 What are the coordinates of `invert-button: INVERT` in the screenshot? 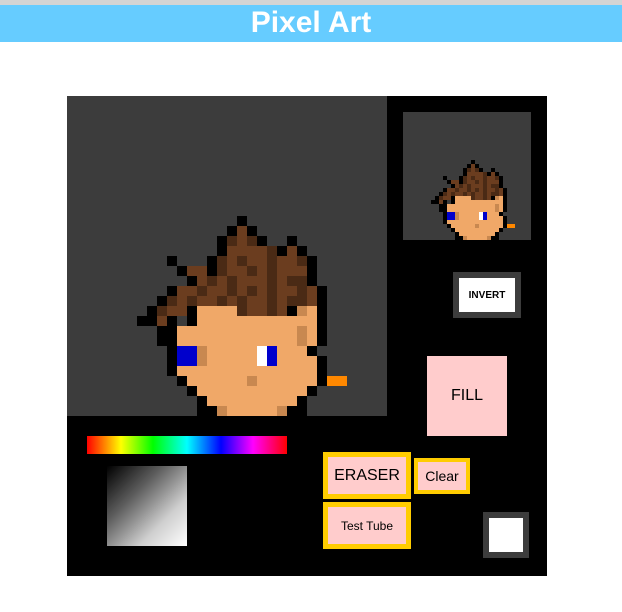 It's located at (487, 295).